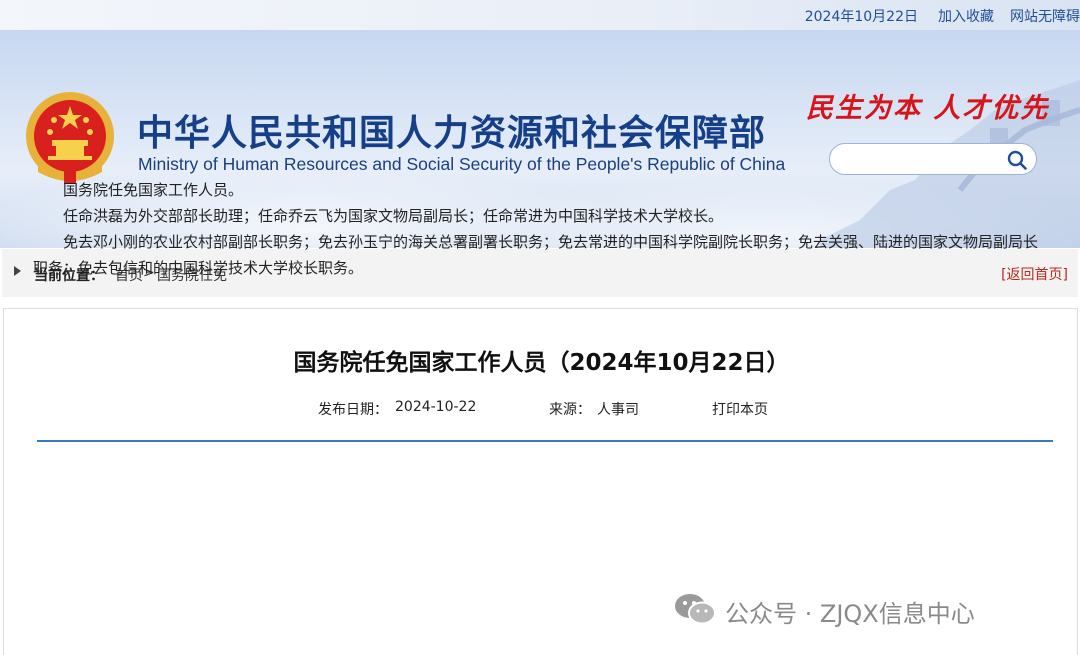  What do you see at coordinates (966, 16) in the screenshot?
I see `add-favorite-link: 加入收藏` at bounding box center [966, 16].